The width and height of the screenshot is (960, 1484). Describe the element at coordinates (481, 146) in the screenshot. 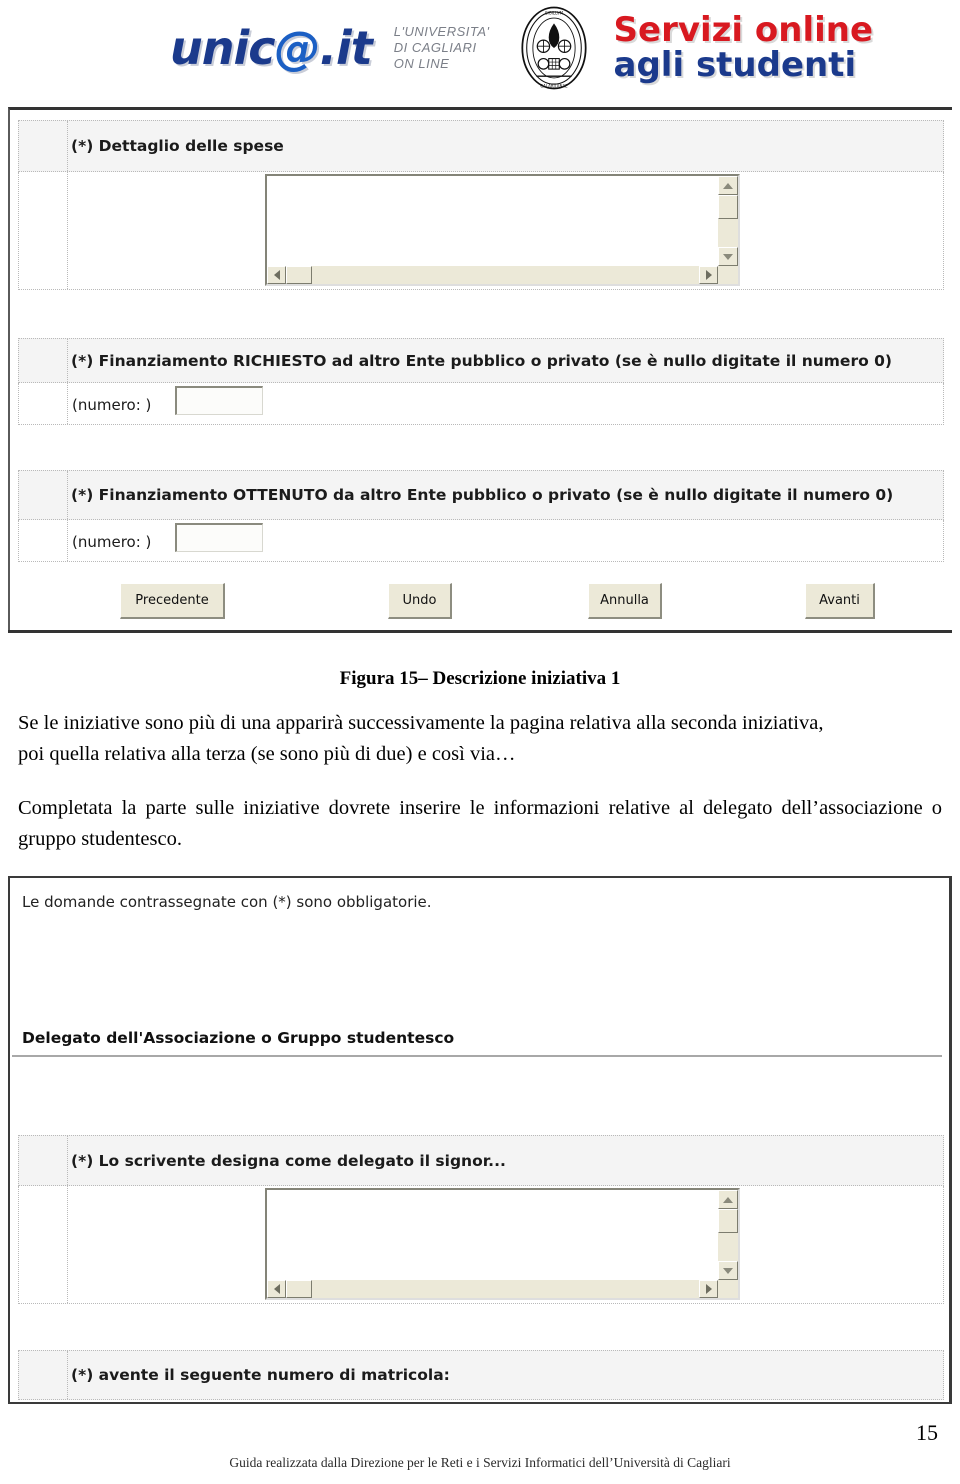

I see `question-row-dettaglio-spese: (*) Dettaglio delle spese` at that location.